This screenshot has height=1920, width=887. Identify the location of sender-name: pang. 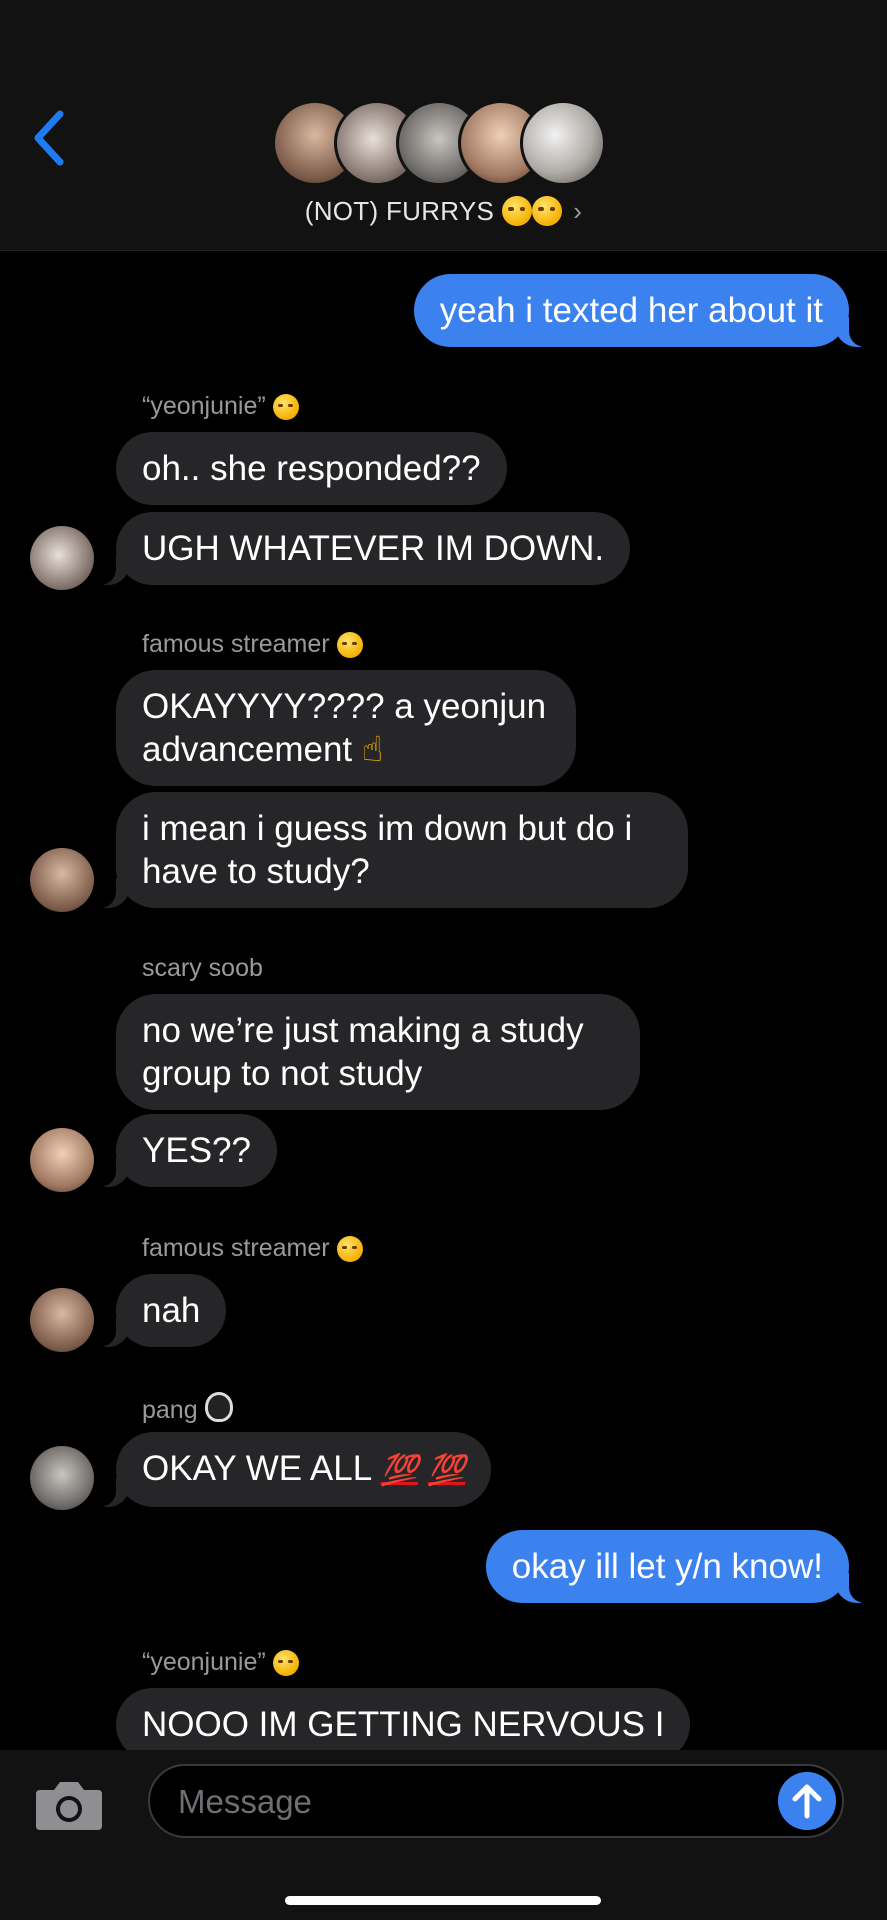
(187, 1408).